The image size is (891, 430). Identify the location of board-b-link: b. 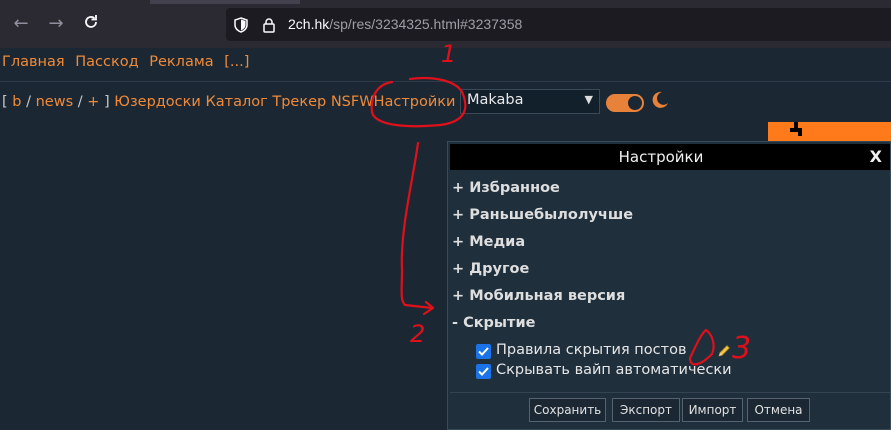
(16, 102).